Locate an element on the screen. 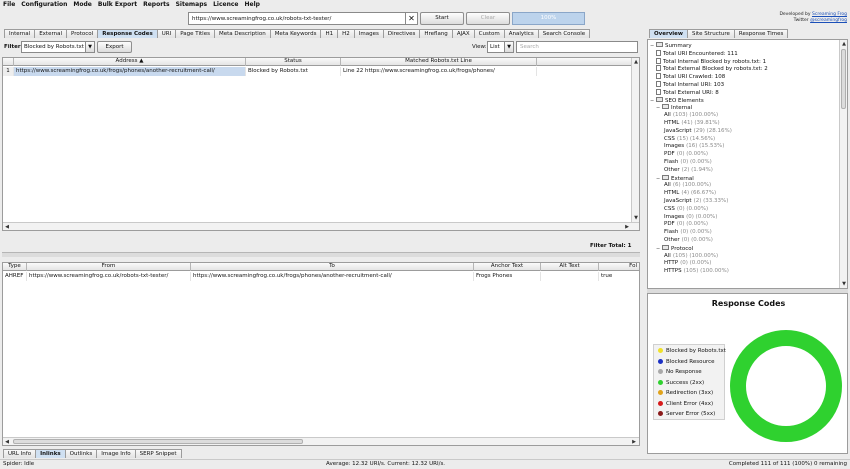 The height and width of the screenshot is (469, 850). tree-item: JavaScript (2) (33.33%) is located at coordinates (696, 201).